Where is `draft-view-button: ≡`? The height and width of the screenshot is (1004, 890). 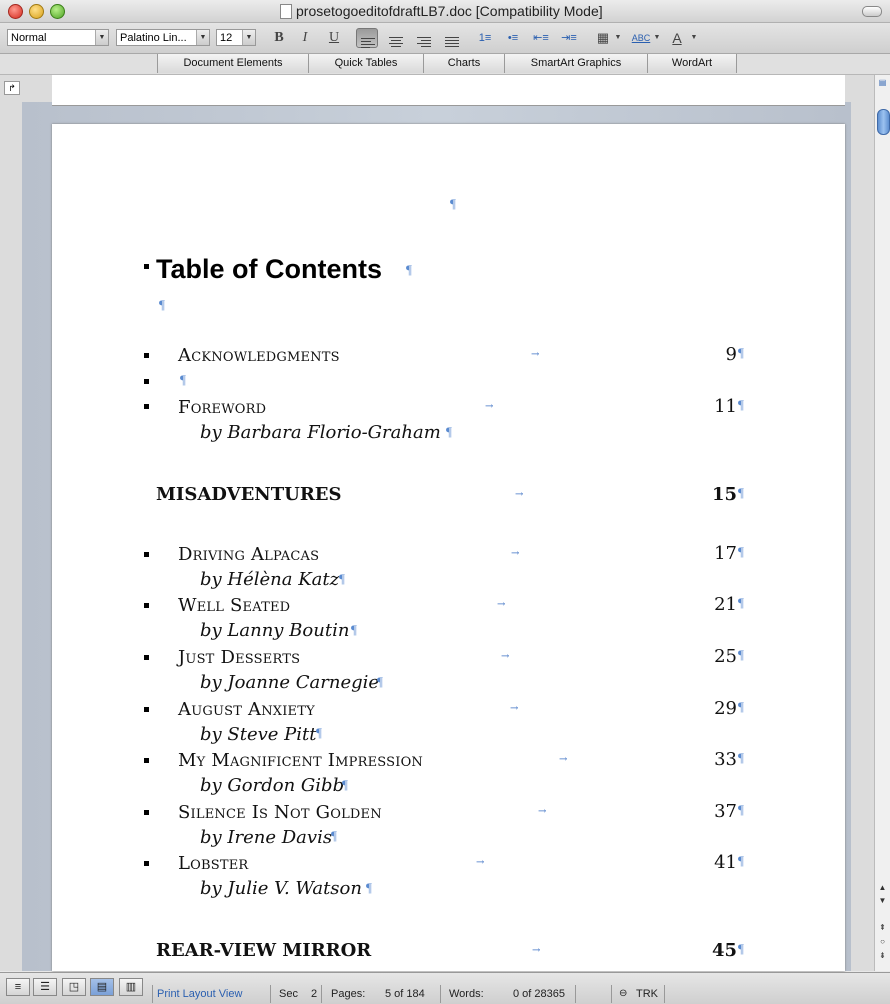 draft-view-button: ≡ is located at coordinates (18, 987).